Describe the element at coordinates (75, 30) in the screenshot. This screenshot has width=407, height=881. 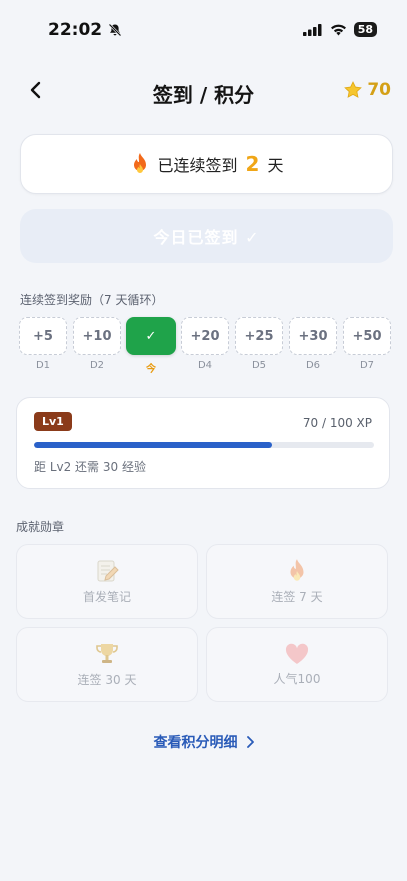
I see `status-time: 22:02` at that location.